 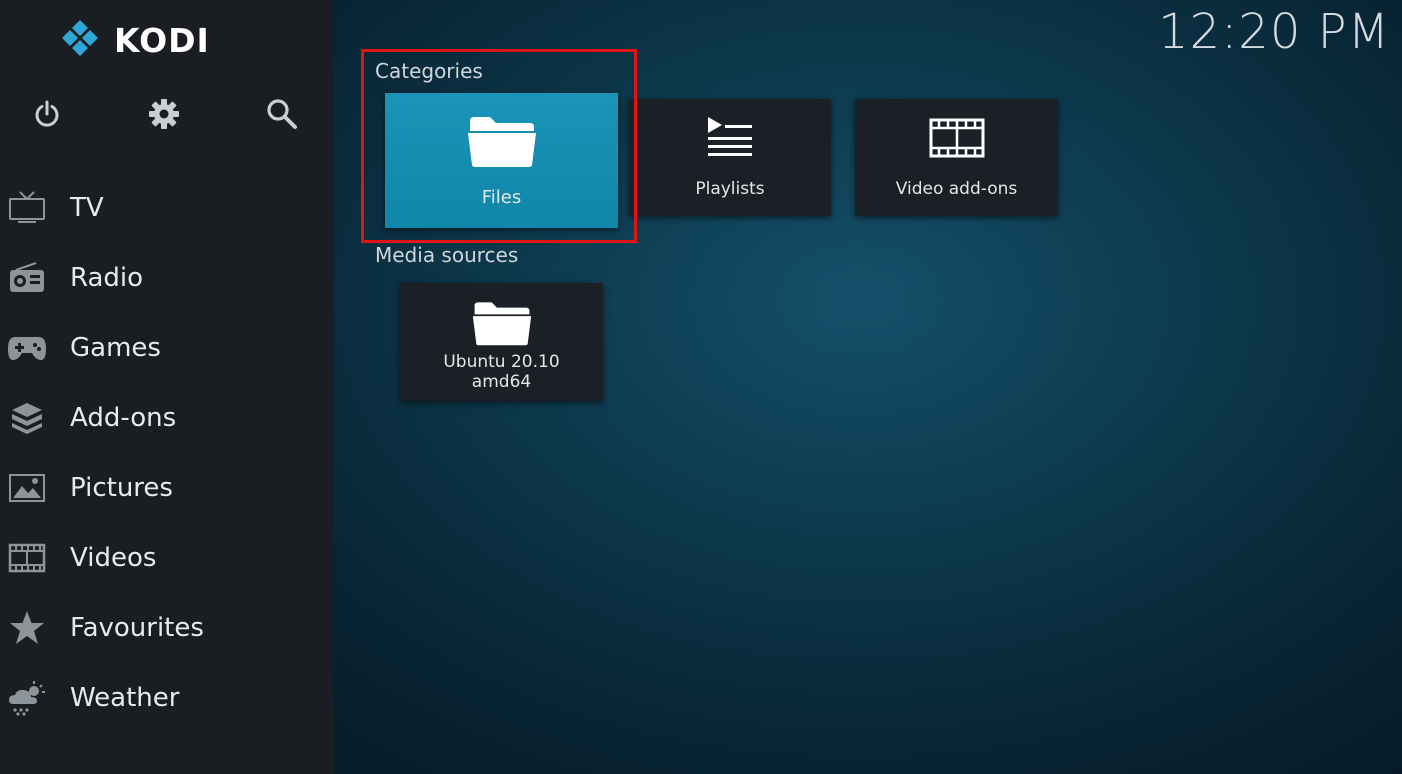 I want to click on sidebar-item-label: Pictures, so click(x=121, y=488).